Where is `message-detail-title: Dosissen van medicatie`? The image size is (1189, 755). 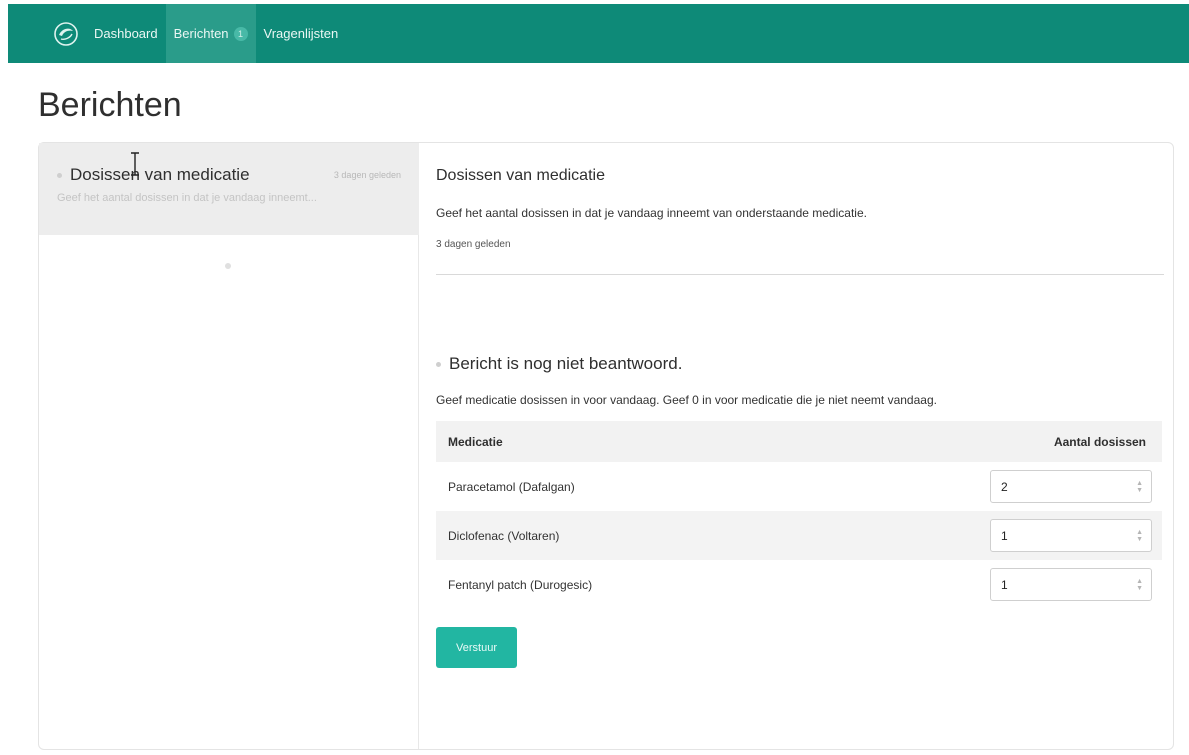
message-detail-title: Dosissen van medicatie is located at coordinates (520, 175).